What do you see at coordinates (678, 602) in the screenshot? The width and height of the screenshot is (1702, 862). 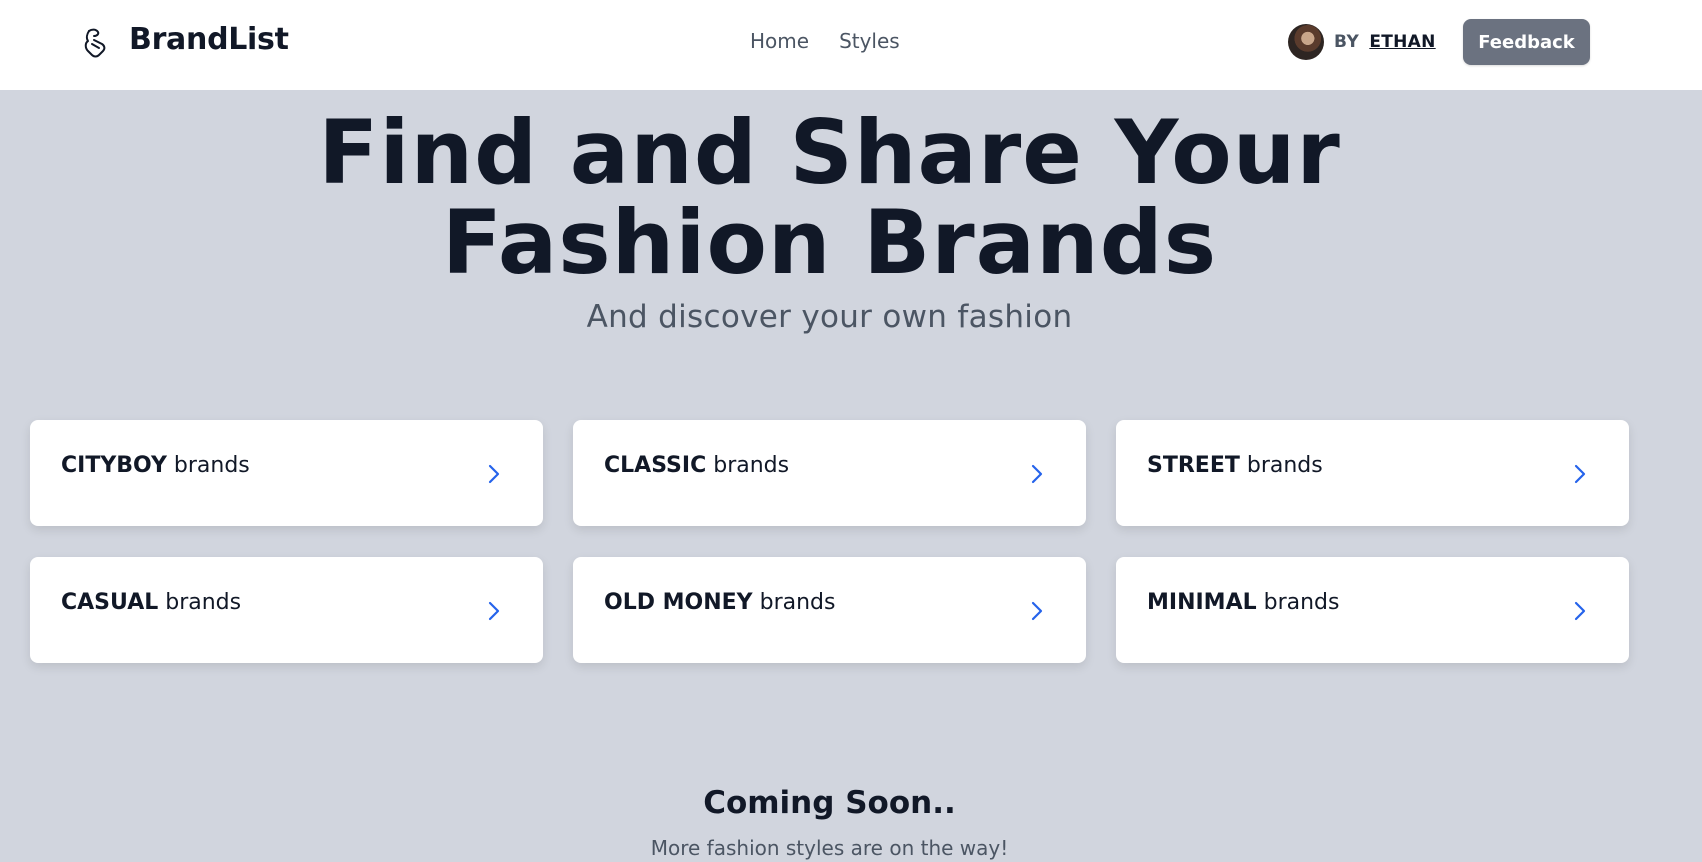 I see `style-name: OLD MONEY` at bounding box center [678, 602].